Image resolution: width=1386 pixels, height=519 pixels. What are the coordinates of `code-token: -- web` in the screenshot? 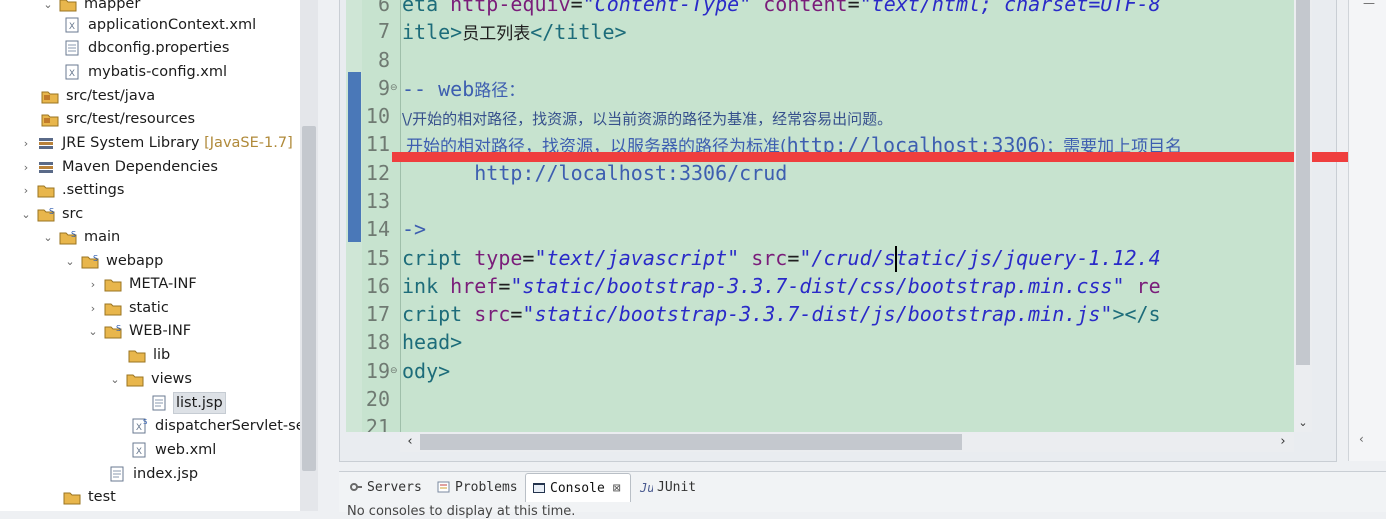 It's located at (438, 89).